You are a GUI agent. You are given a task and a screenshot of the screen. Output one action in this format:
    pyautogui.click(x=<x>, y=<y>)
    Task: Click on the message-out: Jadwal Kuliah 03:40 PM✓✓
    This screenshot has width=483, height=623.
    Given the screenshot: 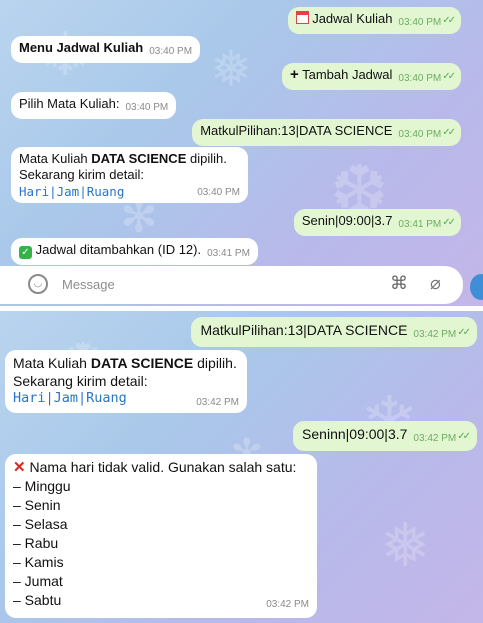 What is the action you would take?
    pyautogui.click(x=374, y=20)
    